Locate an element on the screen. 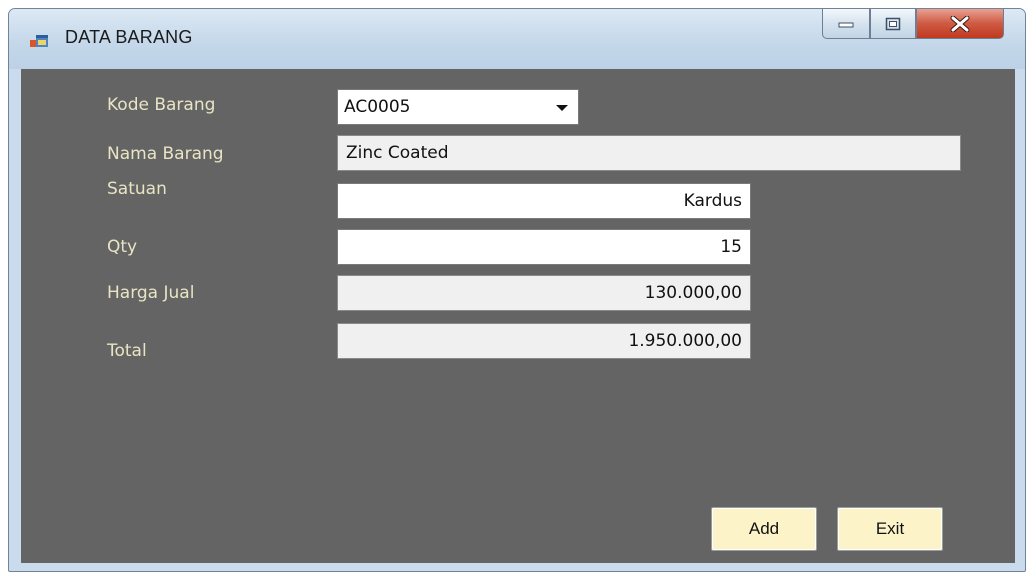 The width and height of the screenshot is (1036, 576). kode-barang-value: AC0005 is located at coordinates (377, 107).